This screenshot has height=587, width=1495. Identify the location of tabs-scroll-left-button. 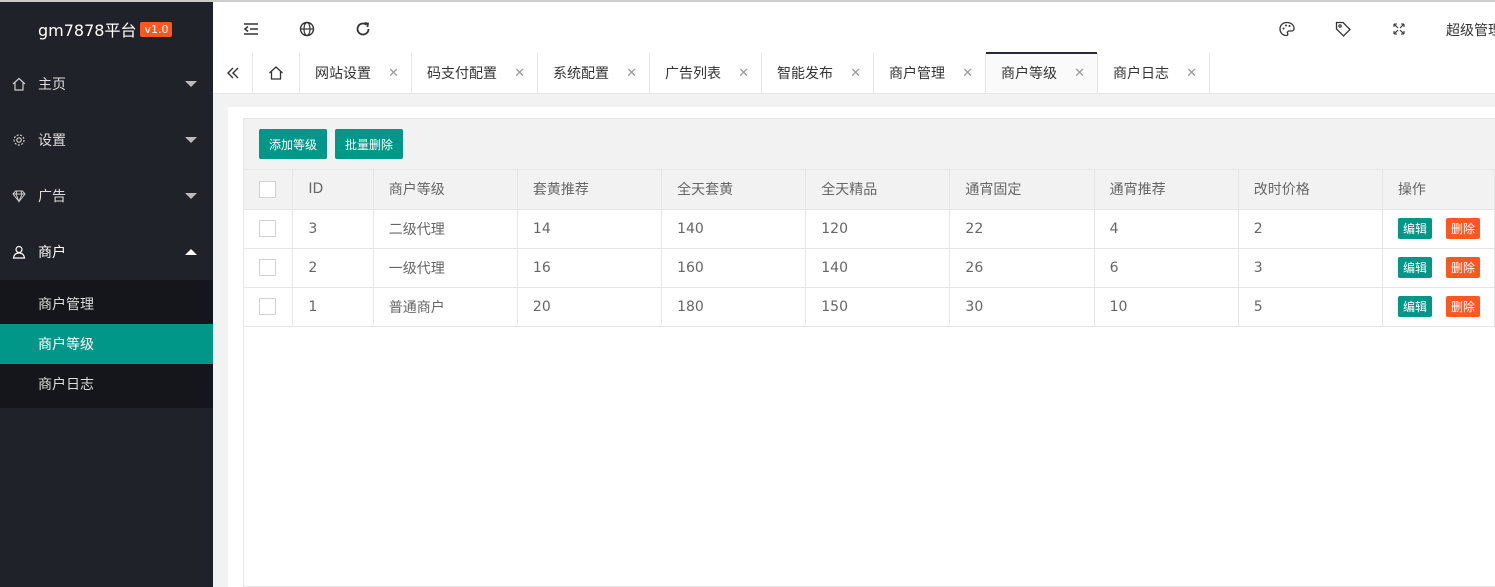
(233, 73).